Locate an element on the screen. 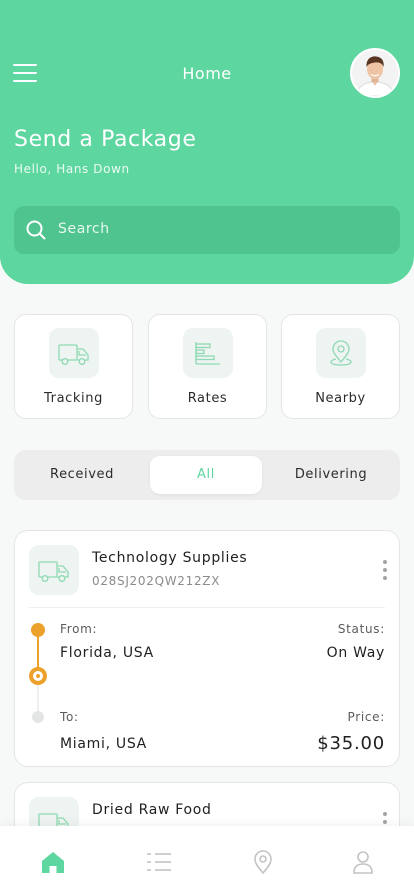 This screenshot has width=414, height=896. service-rates: Rates is located at coordinates (207, 366).